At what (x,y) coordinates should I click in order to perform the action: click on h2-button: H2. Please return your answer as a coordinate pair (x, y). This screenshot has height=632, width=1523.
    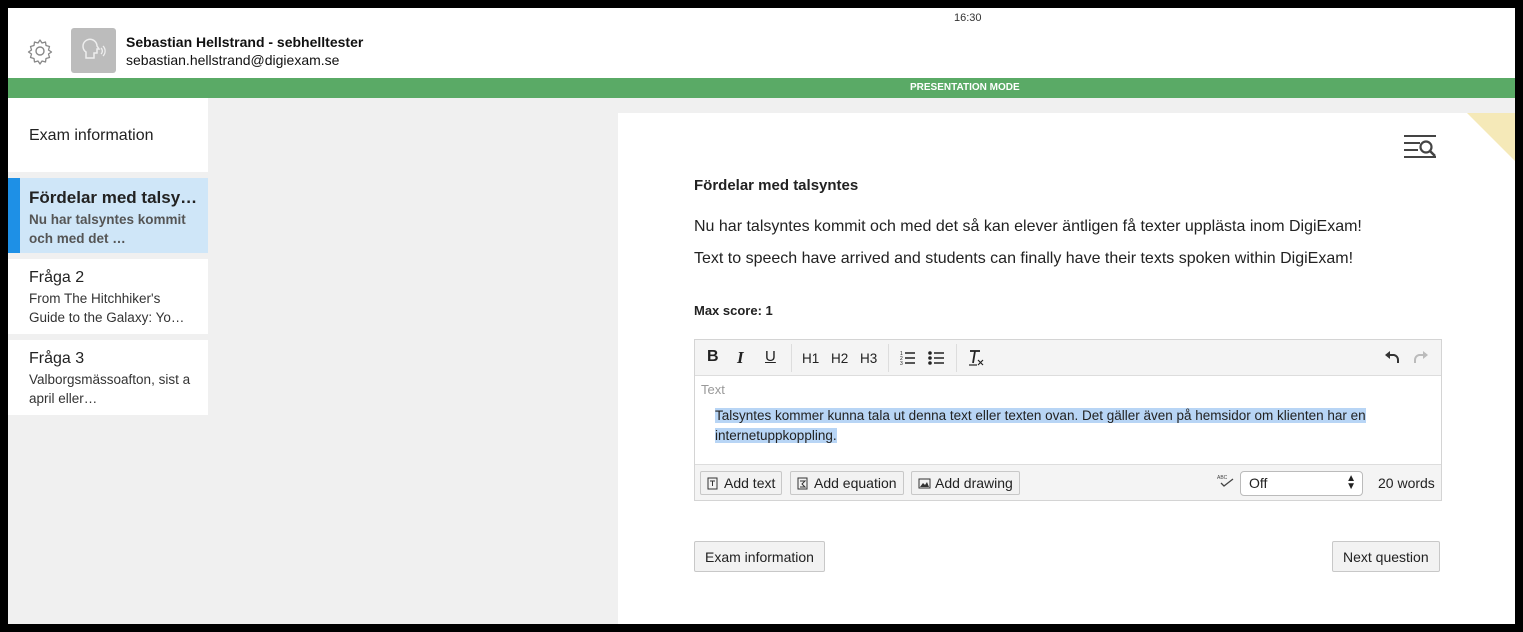
    Looking at the image, I should click on (839, 358).